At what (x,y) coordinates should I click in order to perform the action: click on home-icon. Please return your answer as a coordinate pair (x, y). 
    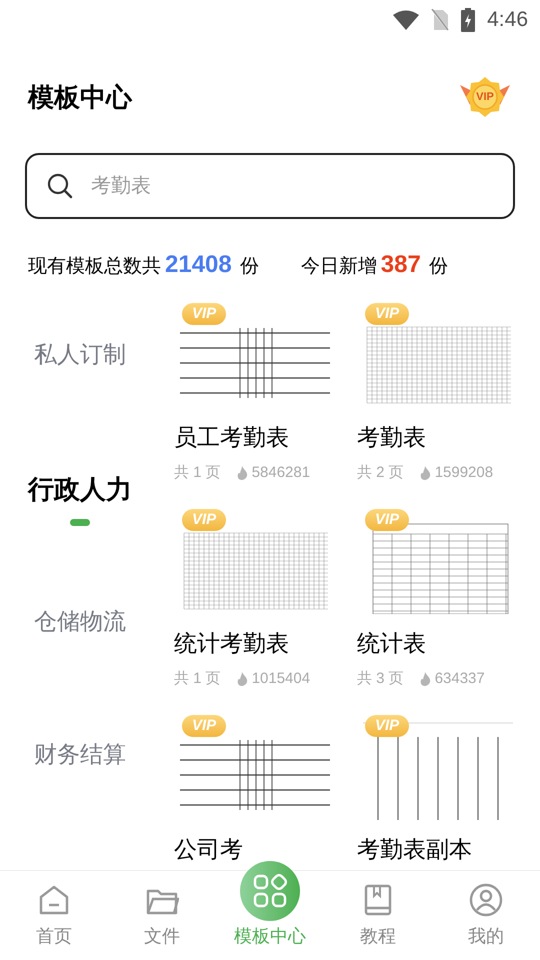
    Looking at the image, I should click on (54, 900).